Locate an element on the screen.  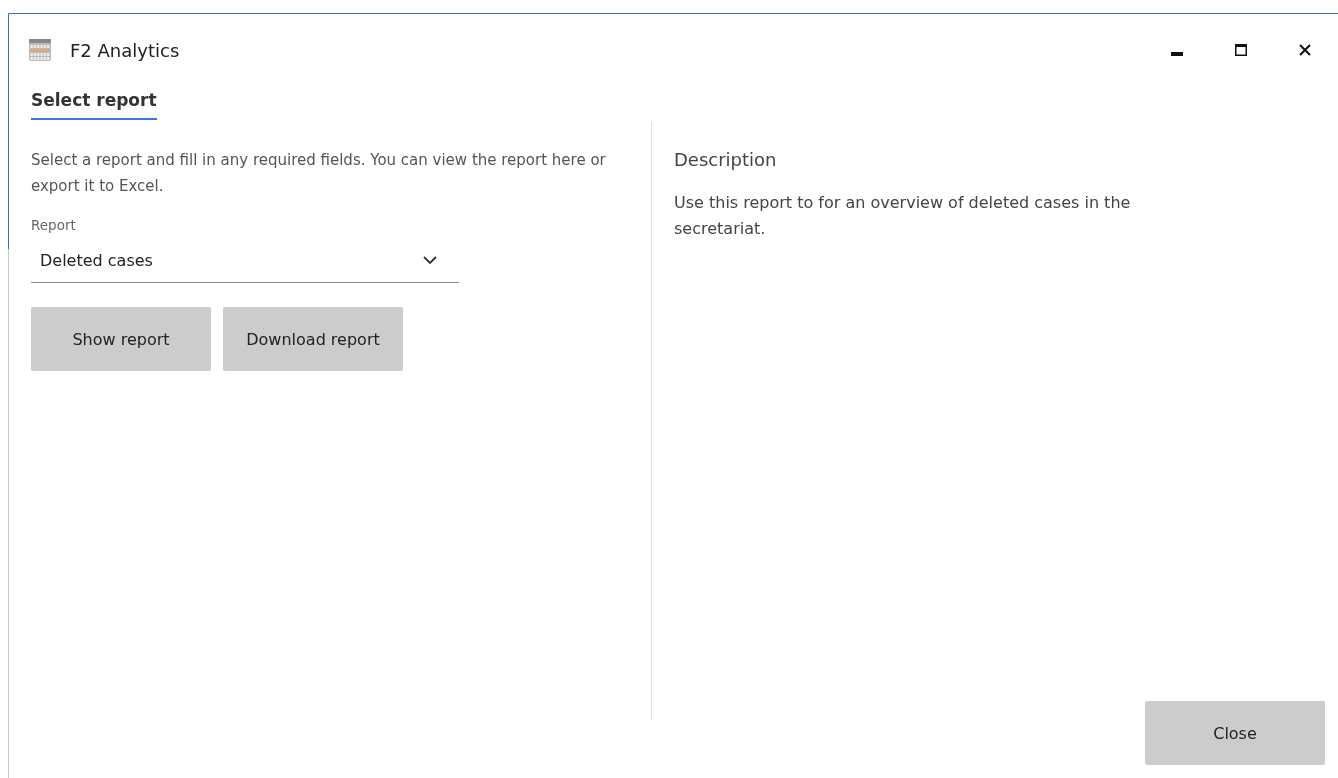
close-dialog-button: Close is located at coordinates (1235, 733).